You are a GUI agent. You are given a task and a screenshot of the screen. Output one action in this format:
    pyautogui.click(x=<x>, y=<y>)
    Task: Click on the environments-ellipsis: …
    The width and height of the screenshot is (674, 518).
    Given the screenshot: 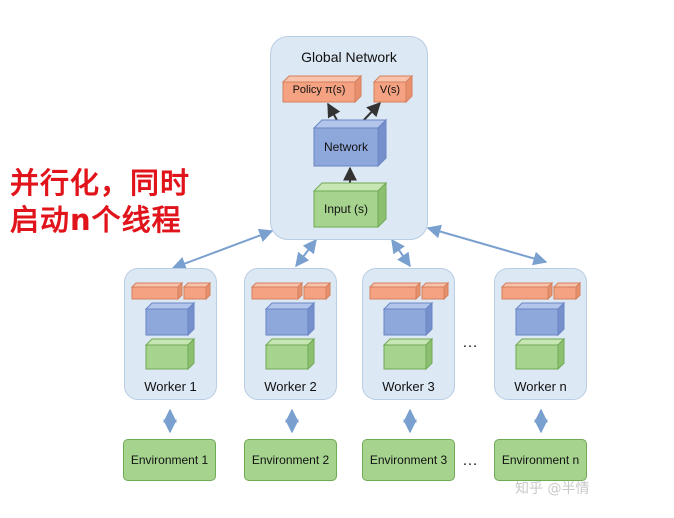 What is the action you would take?
    pyautogui.click(x=470, y=460)
    